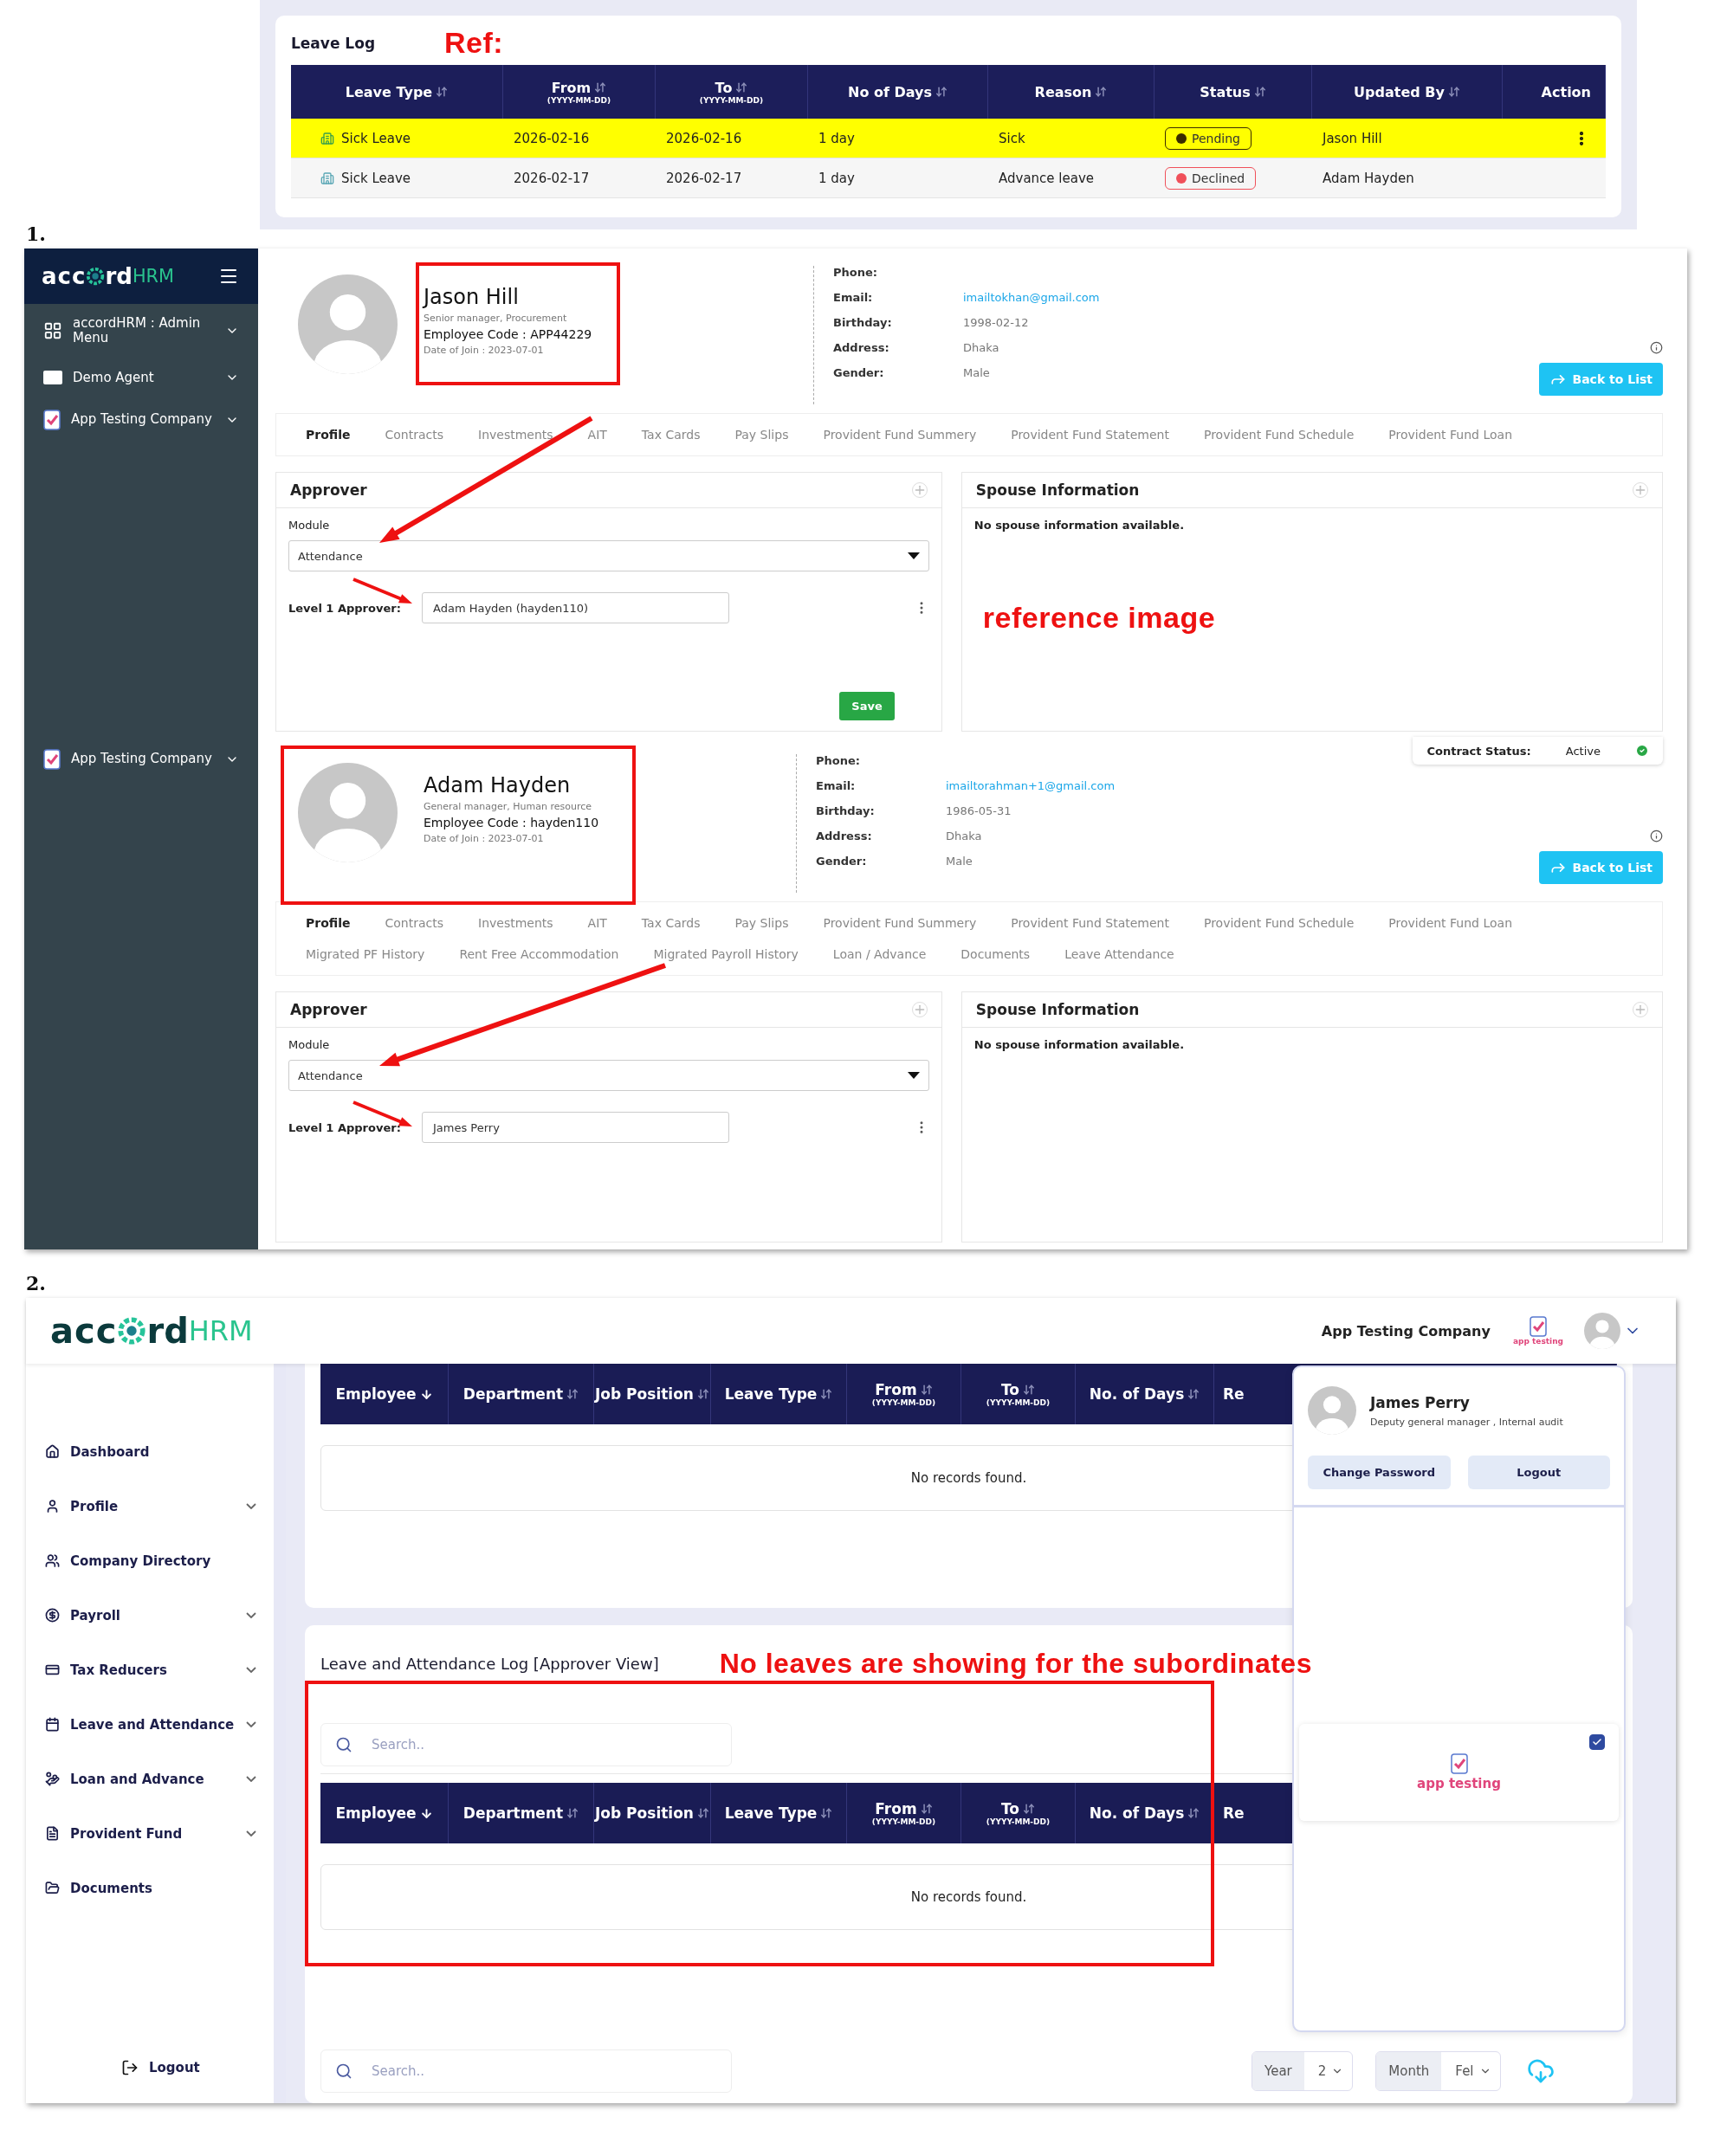 The height and width of the screenshot is (2156, 1714). I want to click on checkbox, so click(1597, 1742).